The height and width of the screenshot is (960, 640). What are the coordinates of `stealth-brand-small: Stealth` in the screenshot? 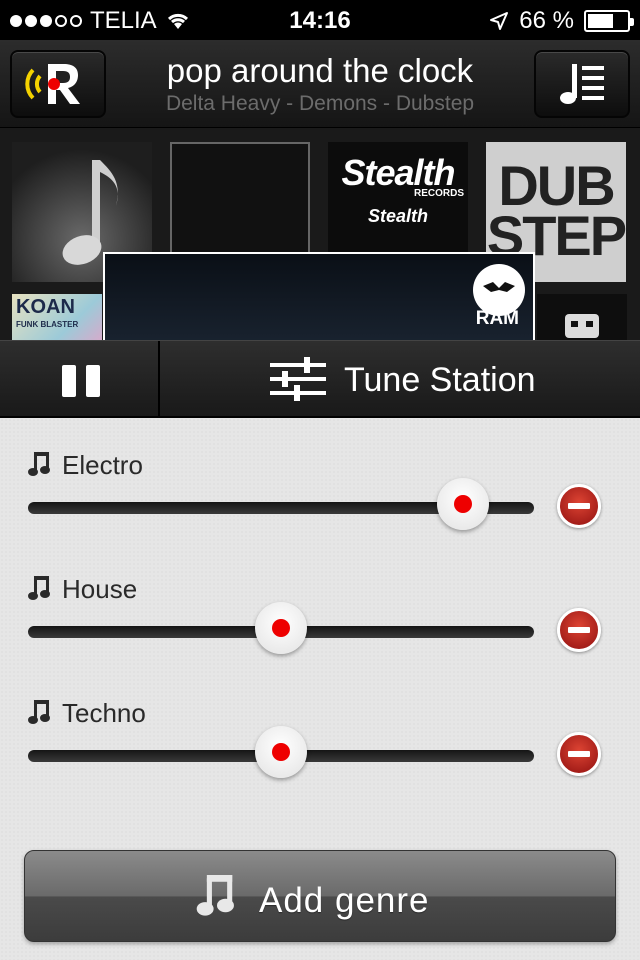 It's located at (397, 216).